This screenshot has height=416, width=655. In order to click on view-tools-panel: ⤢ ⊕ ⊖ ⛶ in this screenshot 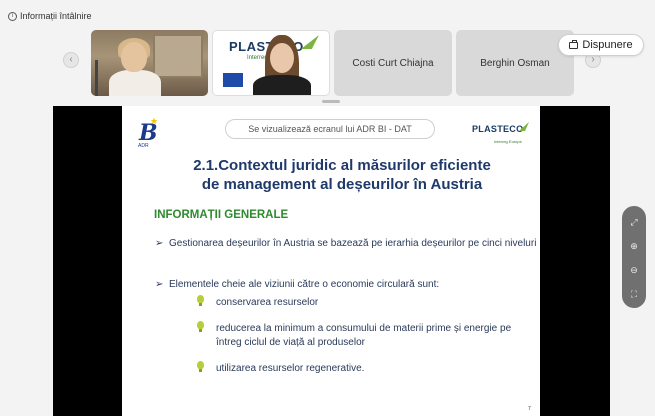, I will do `click(634, 257)`.